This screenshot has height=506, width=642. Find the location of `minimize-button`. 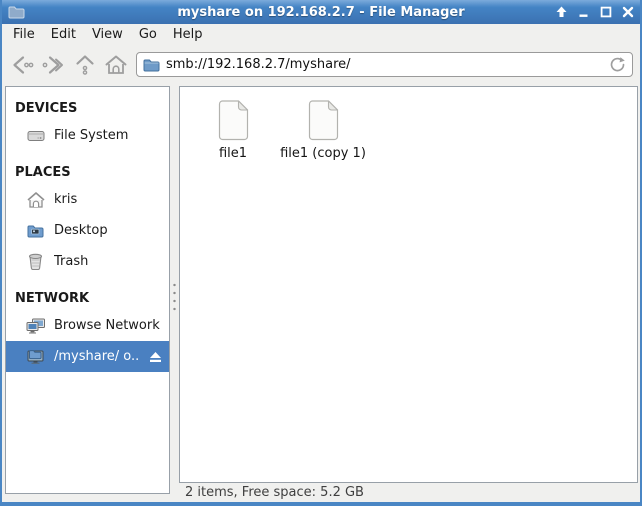

minimize-button is located at coordinates (583, 12).